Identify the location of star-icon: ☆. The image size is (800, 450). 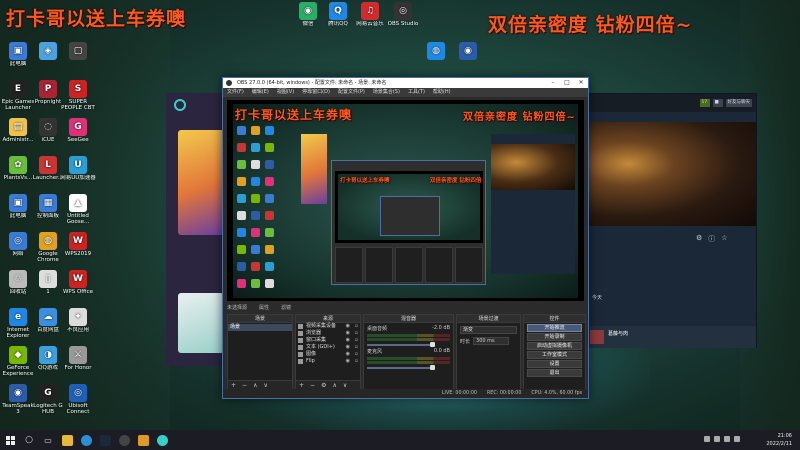
(724, 239).